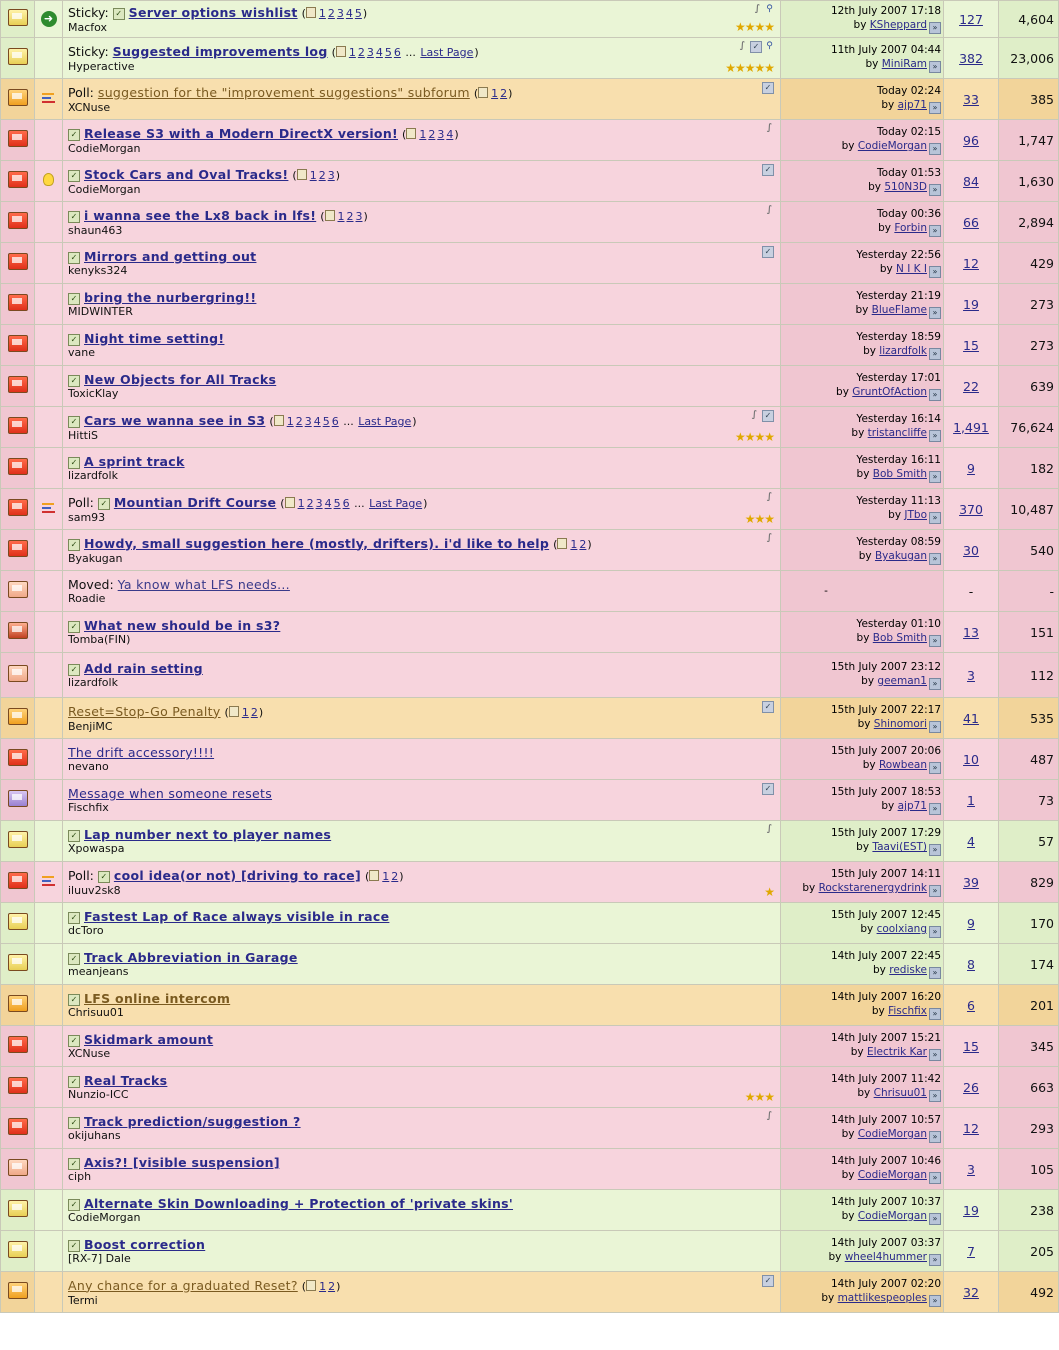 This screenshot has height=1350, width=1059. I want to click on thread-title-link: Track prediction/suggestion ?, so click(192, 1121).